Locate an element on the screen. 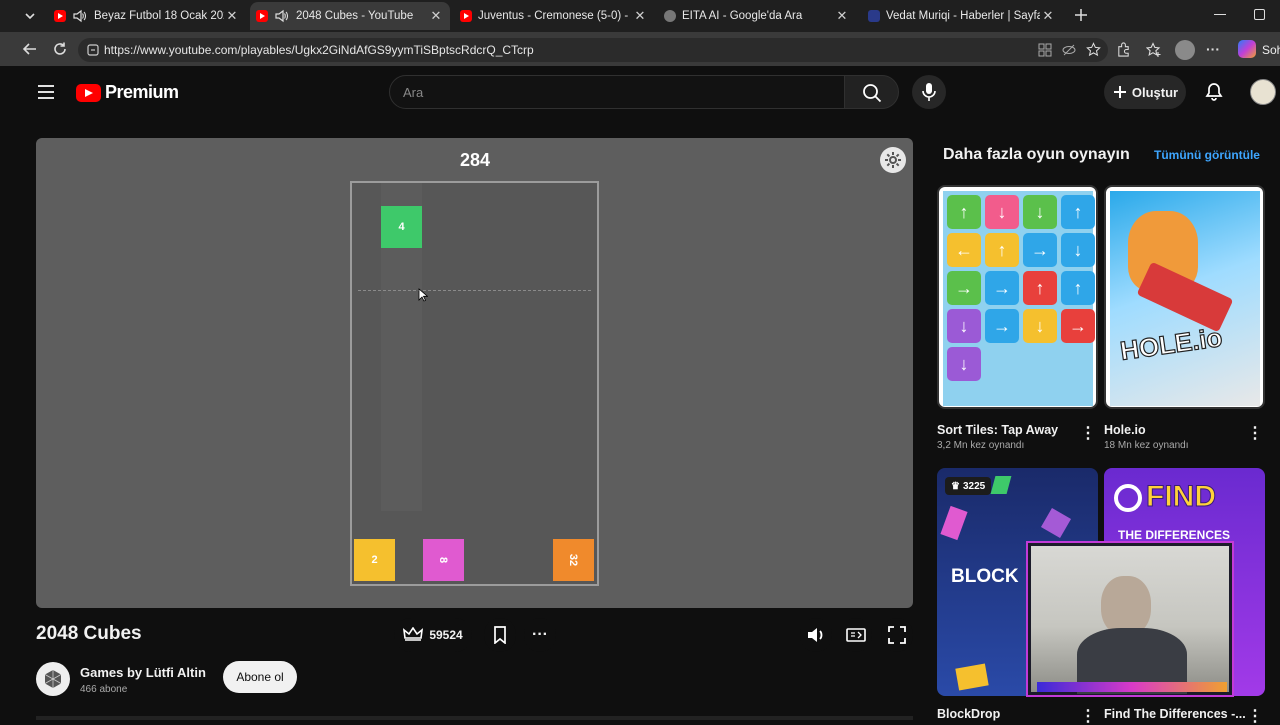  more-actions-button: ··· is located at coordinates (540, 635).